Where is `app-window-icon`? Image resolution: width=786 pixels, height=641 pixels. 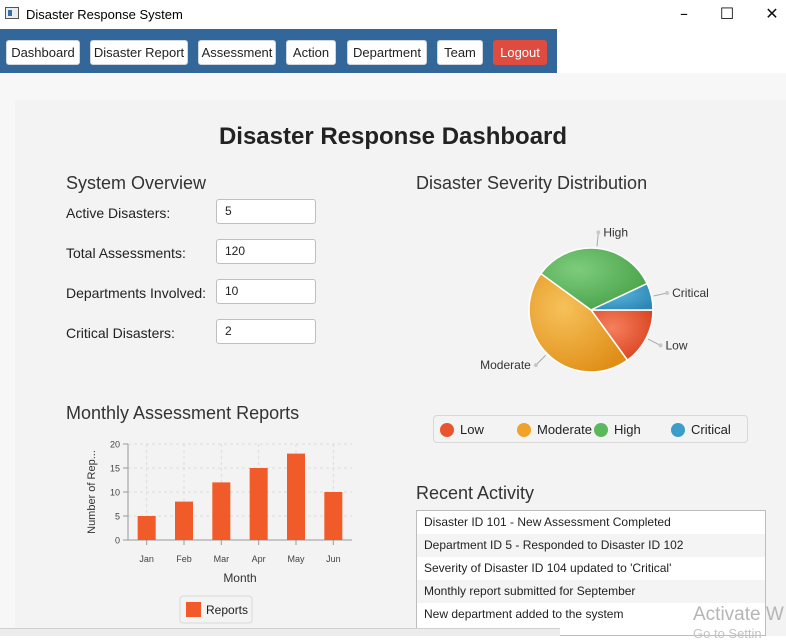
app-window-icon is located at coordinates (12, 13).